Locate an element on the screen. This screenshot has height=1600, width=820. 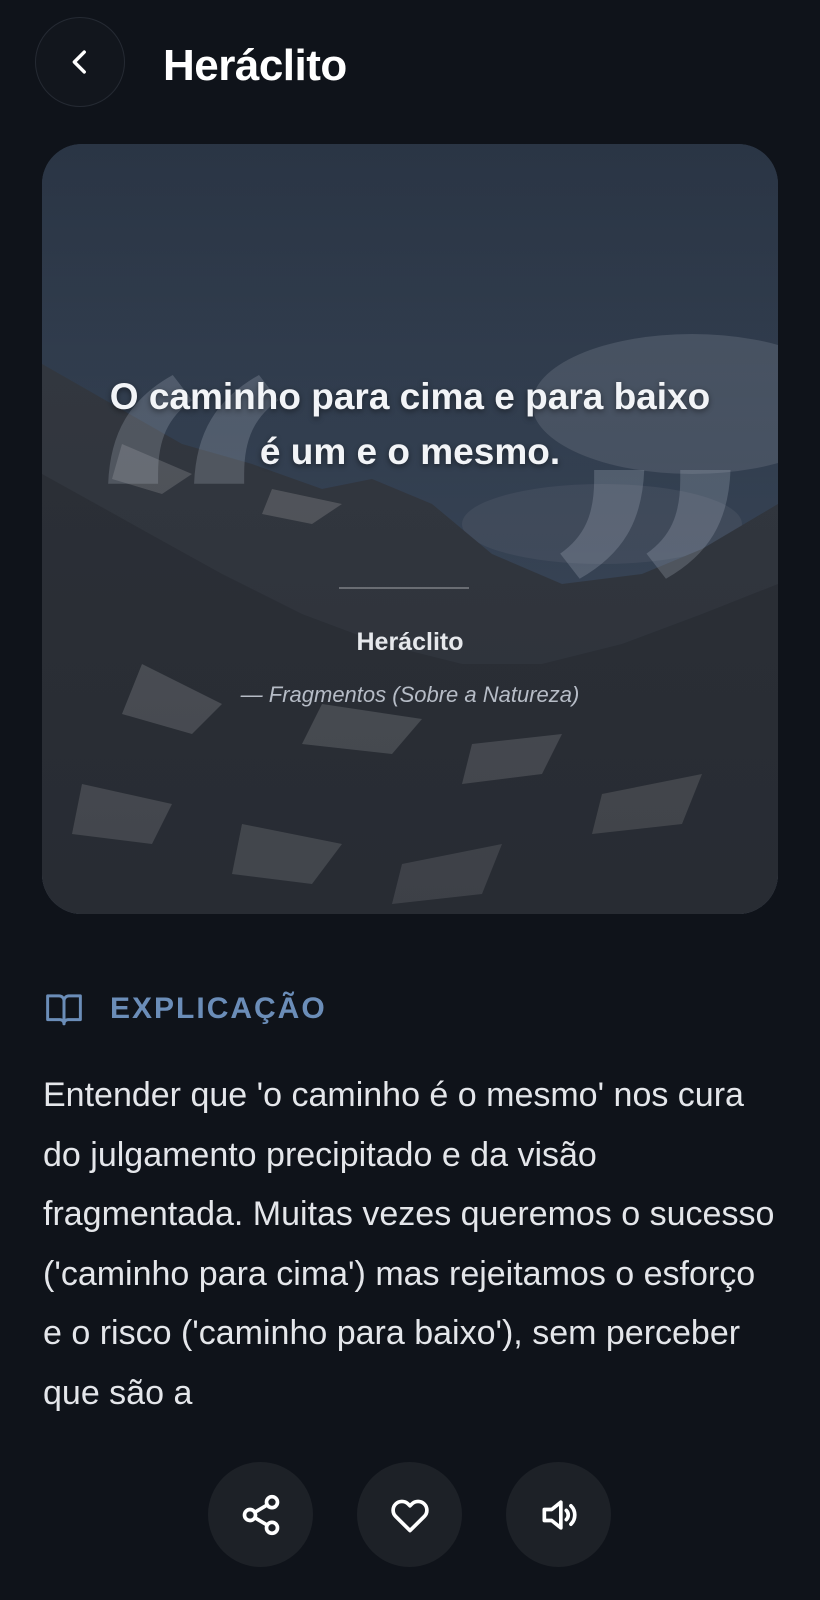
speaker-icon is located at coordinates (559, 1514).